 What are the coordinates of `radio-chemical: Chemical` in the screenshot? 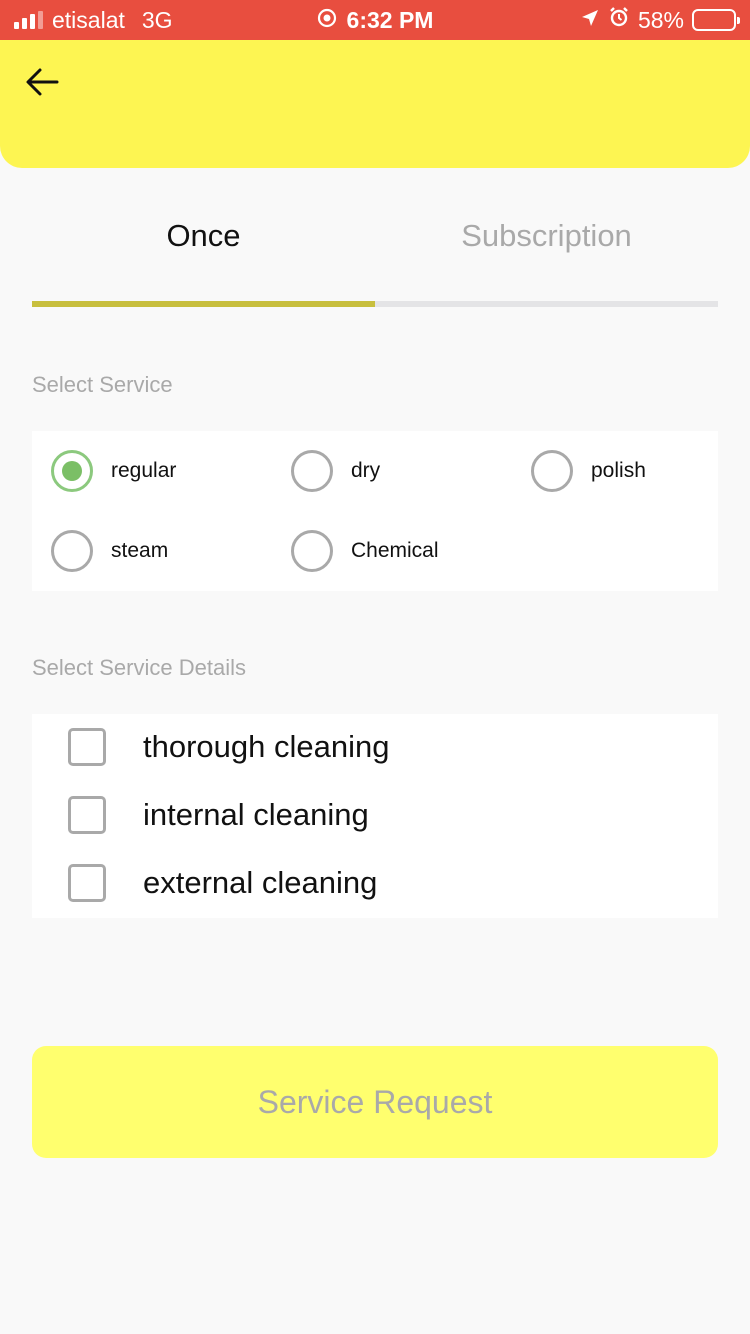 It's located at (365, 551).